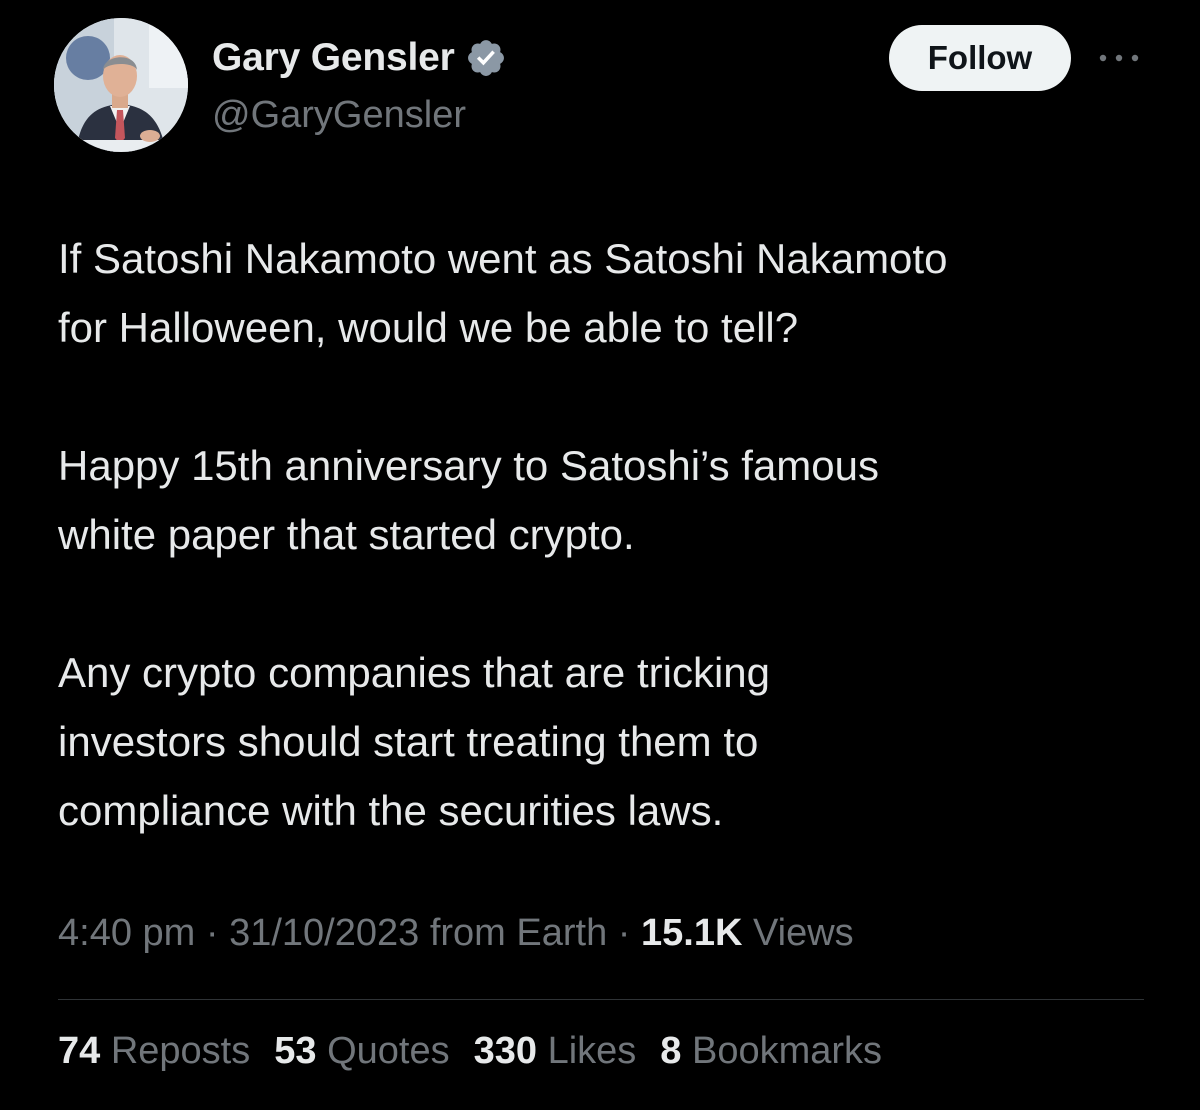  I want to click on stat-count: 74, so click(79, 1051).